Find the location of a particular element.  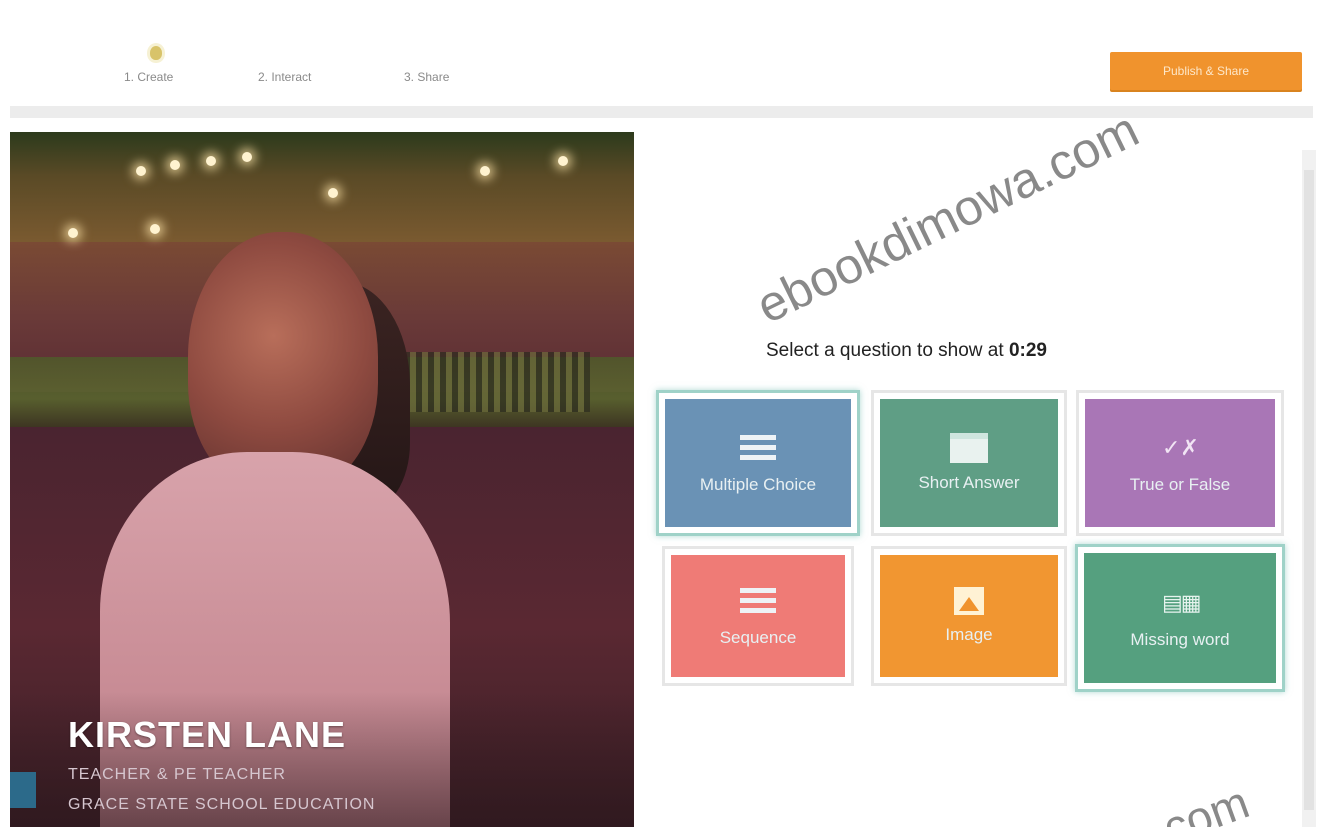

tile-label: Sequence is located at coordinates (758, 637).